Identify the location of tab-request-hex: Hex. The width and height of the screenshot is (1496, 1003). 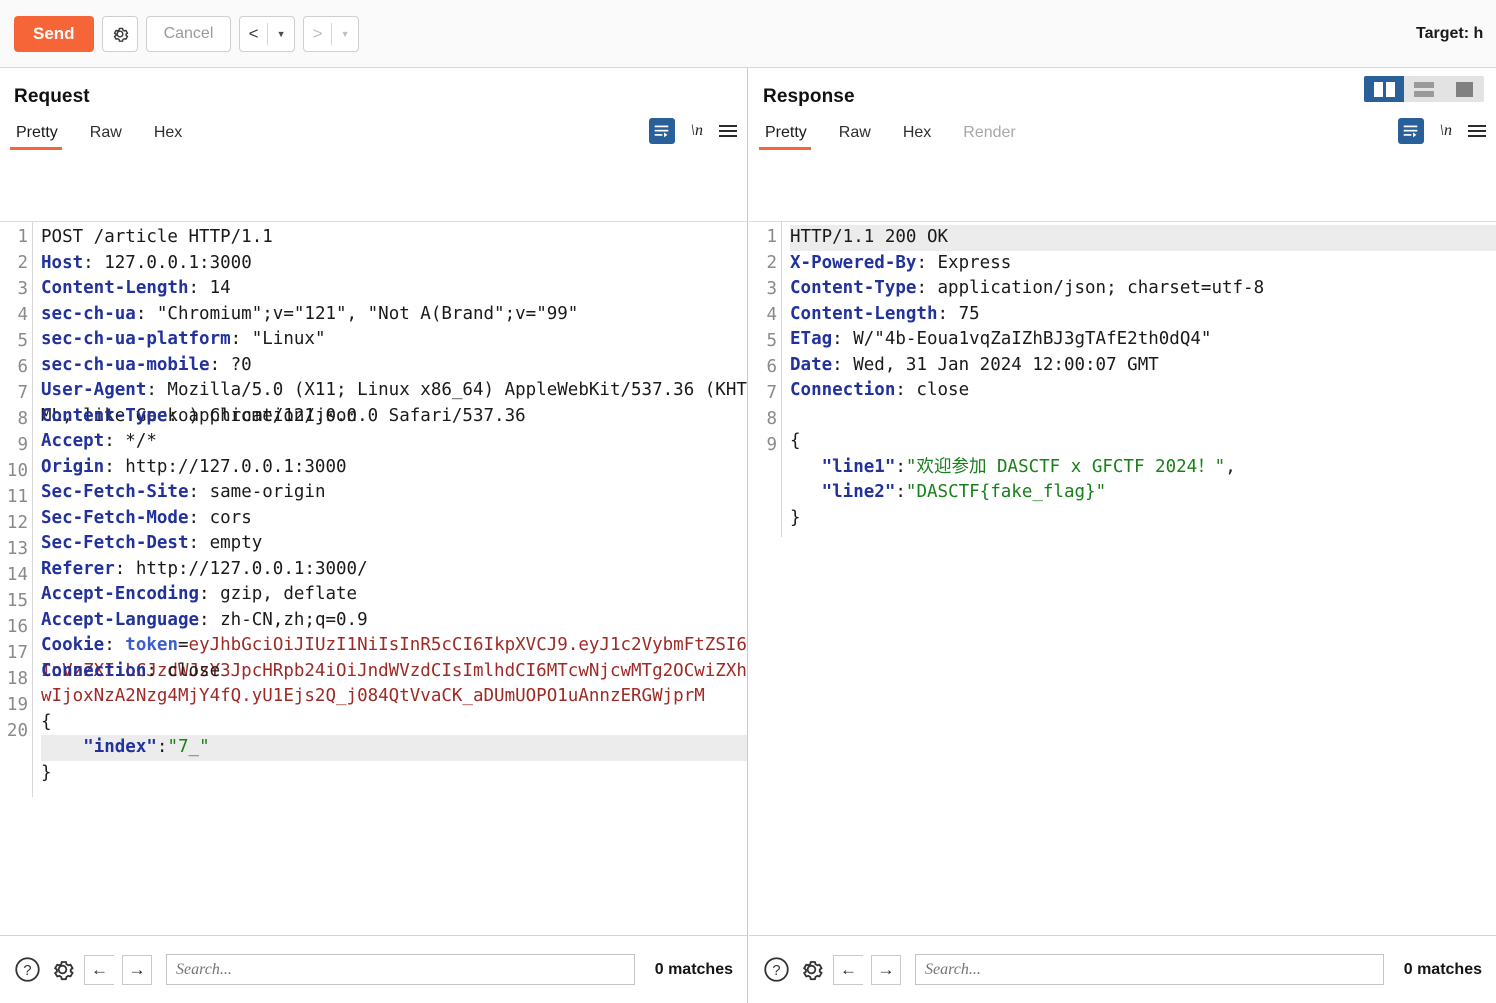
(173, 134).